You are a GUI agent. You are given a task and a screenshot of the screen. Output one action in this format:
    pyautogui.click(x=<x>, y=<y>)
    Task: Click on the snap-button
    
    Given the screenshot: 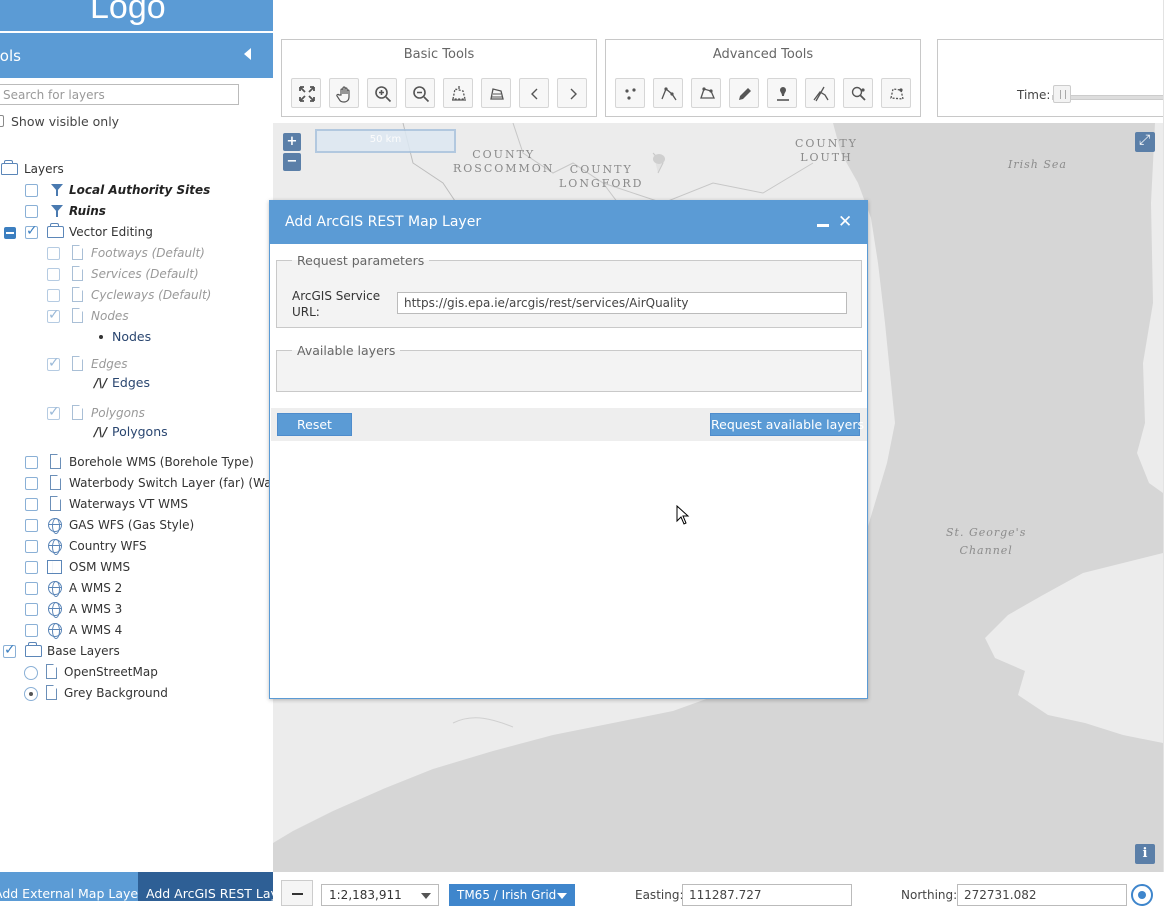 What is the action you would take?
    pyautogui.click(x=896, y=93)
    